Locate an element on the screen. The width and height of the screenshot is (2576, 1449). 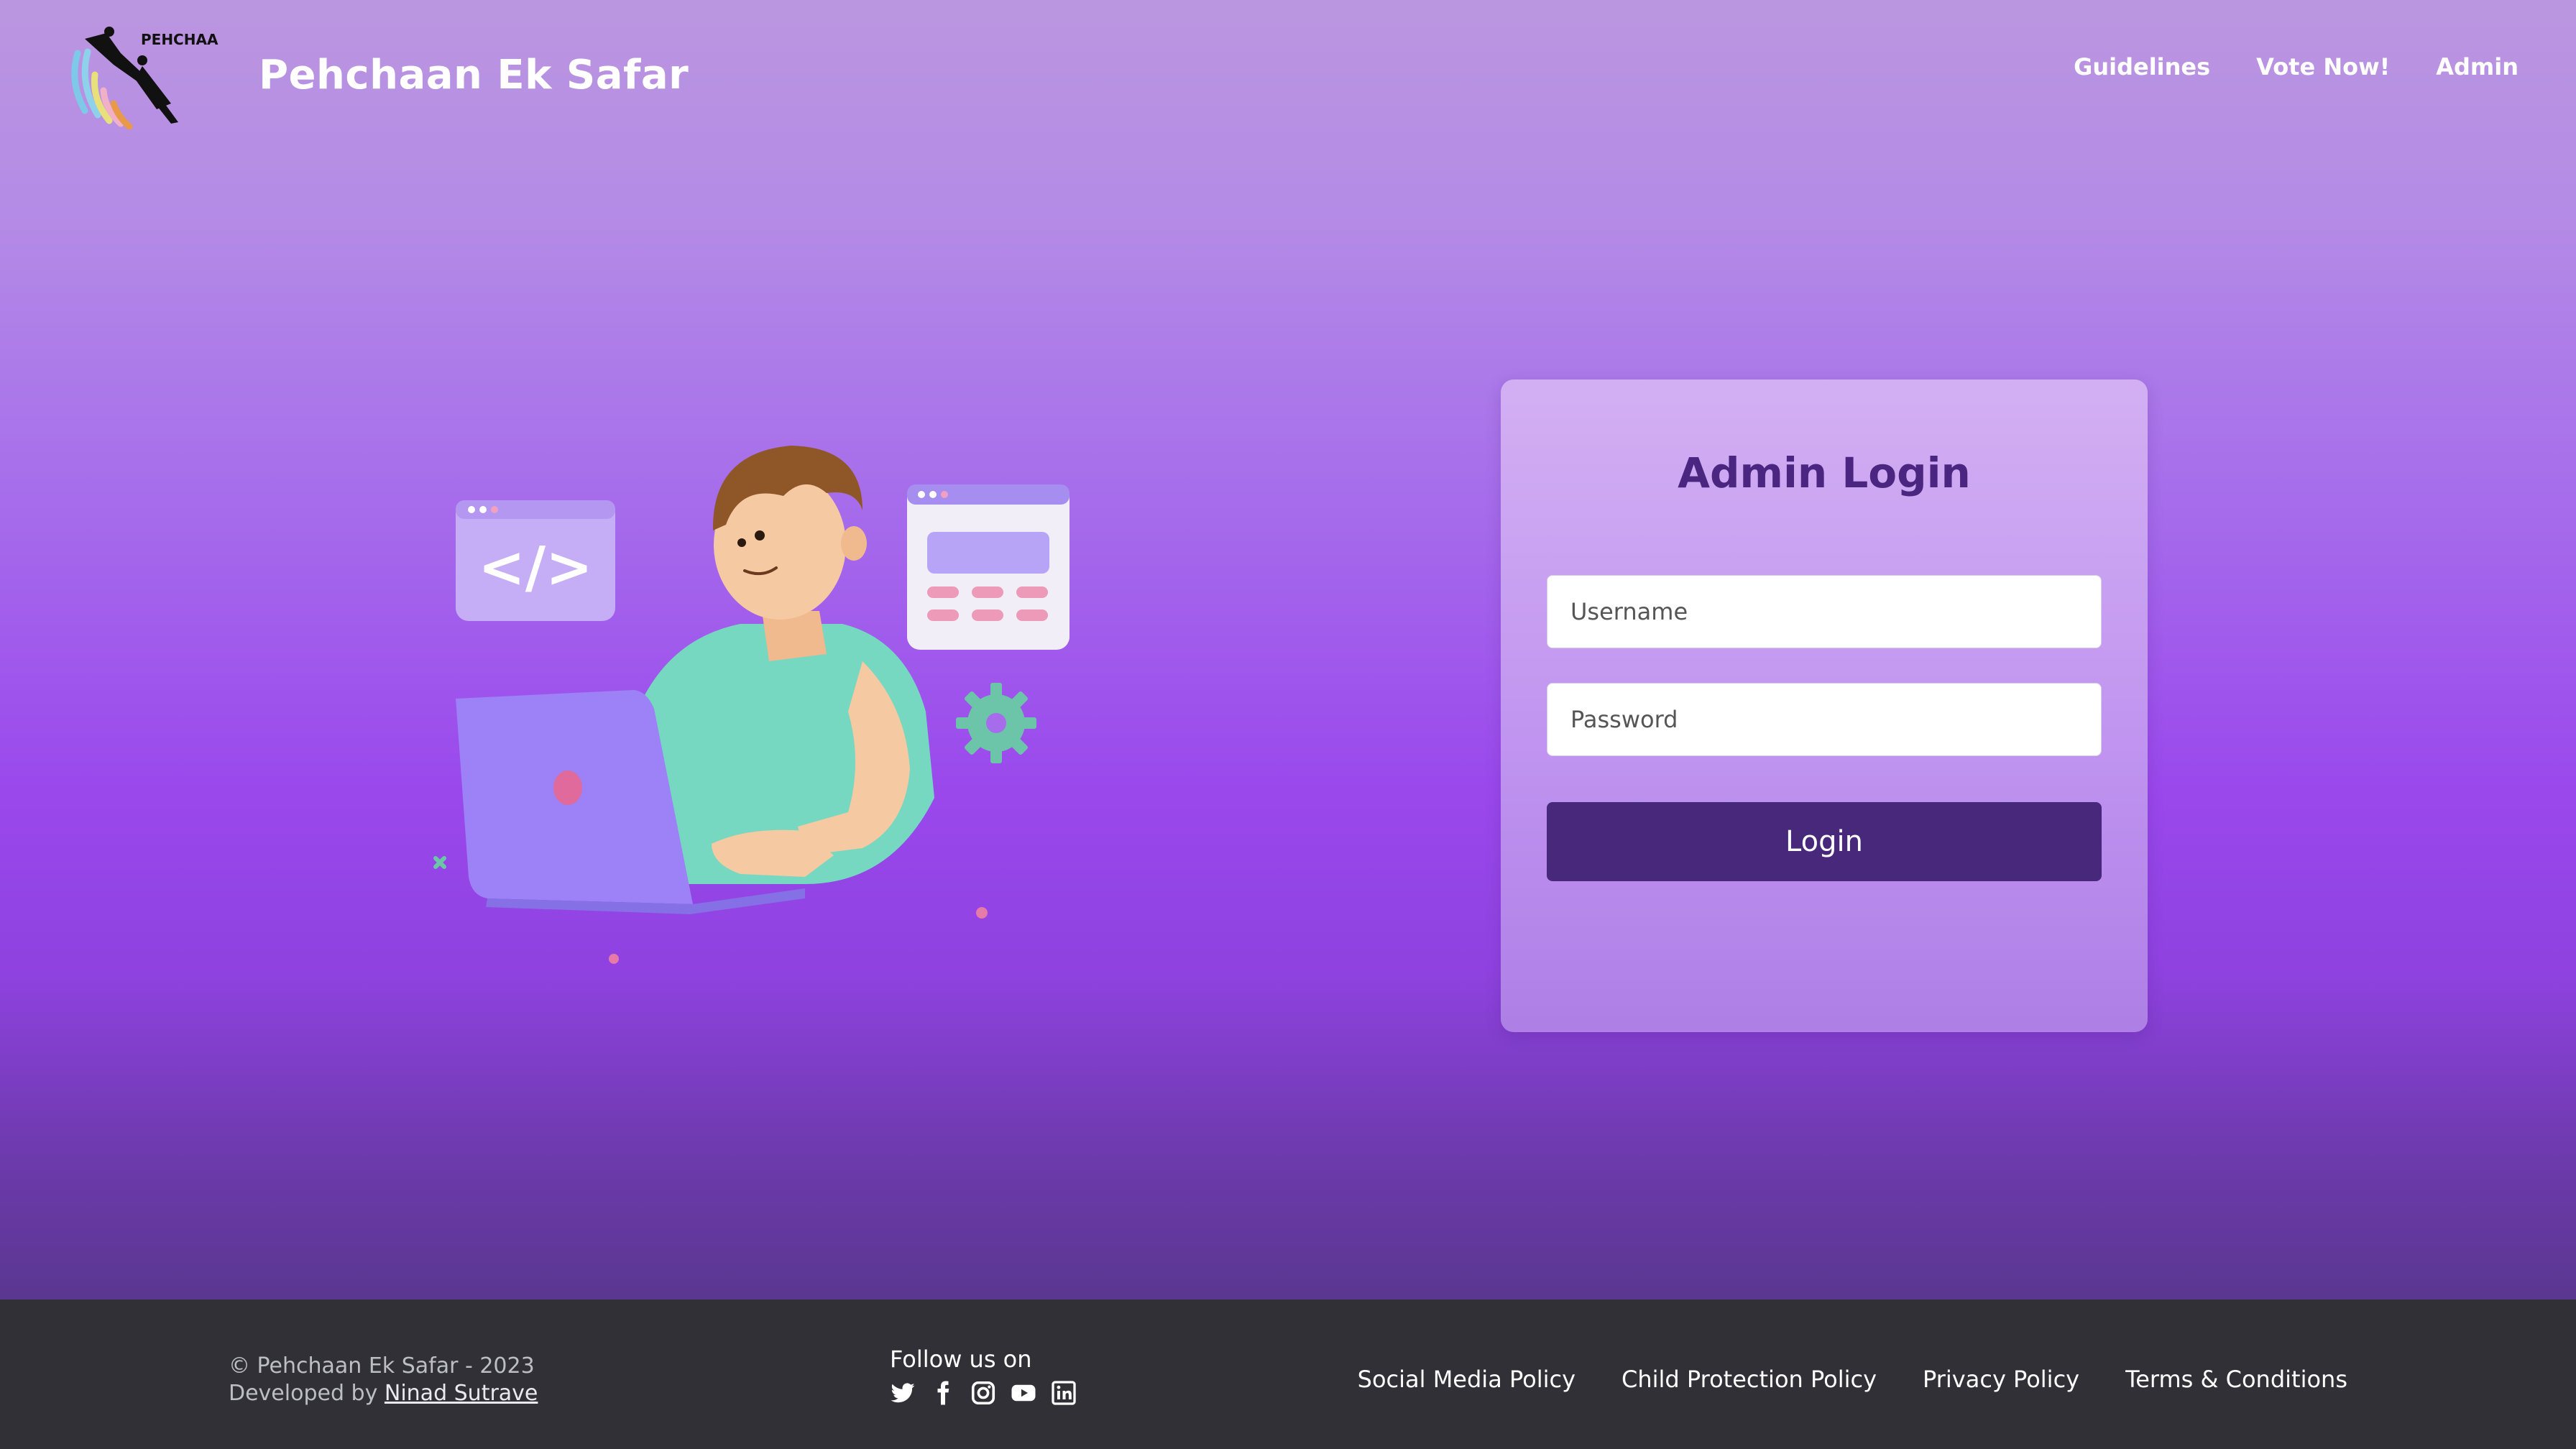
admin-login-title: Admin Login is located at coordinates (1824, 472).